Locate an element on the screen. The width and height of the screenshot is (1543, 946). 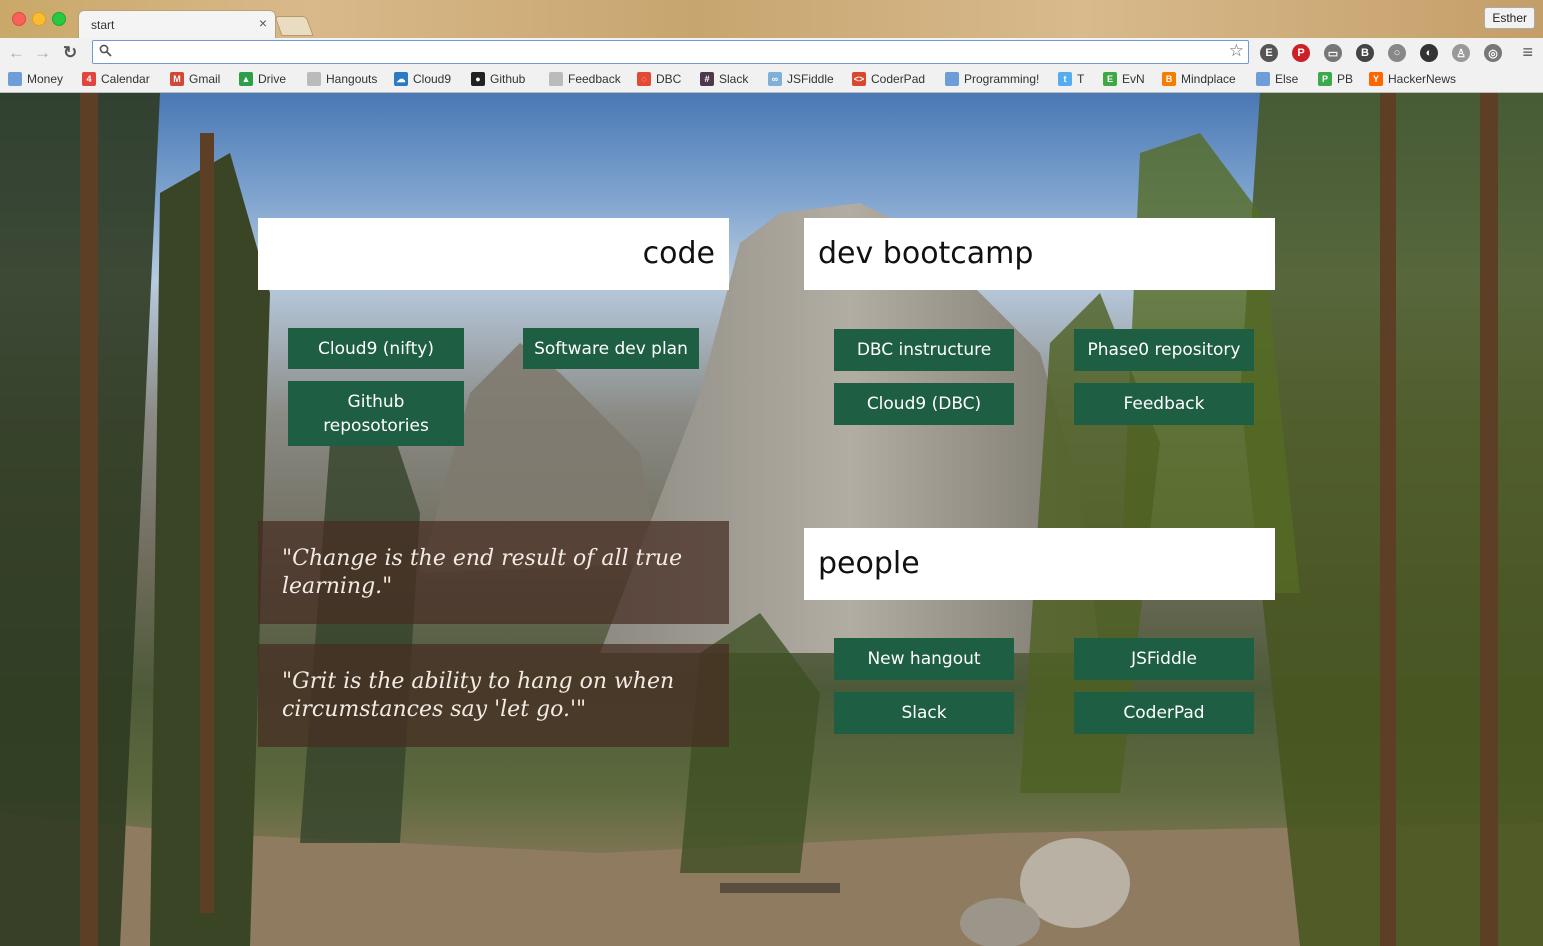
section-header-people: people is located at coordinates (1039, 564).